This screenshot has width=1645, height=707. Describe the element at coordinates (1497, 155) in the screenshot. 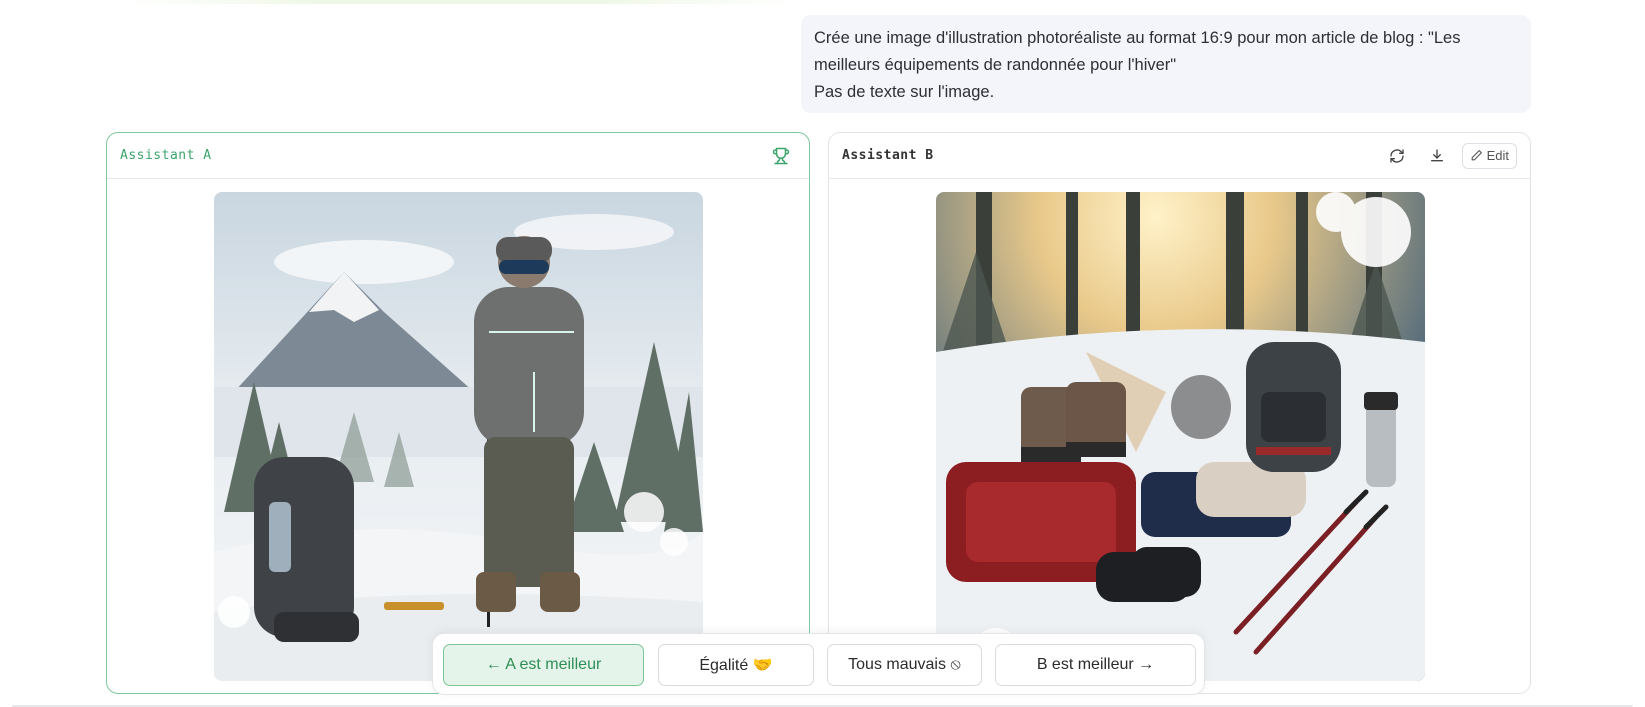

I see `edit-button-label: Edit` at that location.